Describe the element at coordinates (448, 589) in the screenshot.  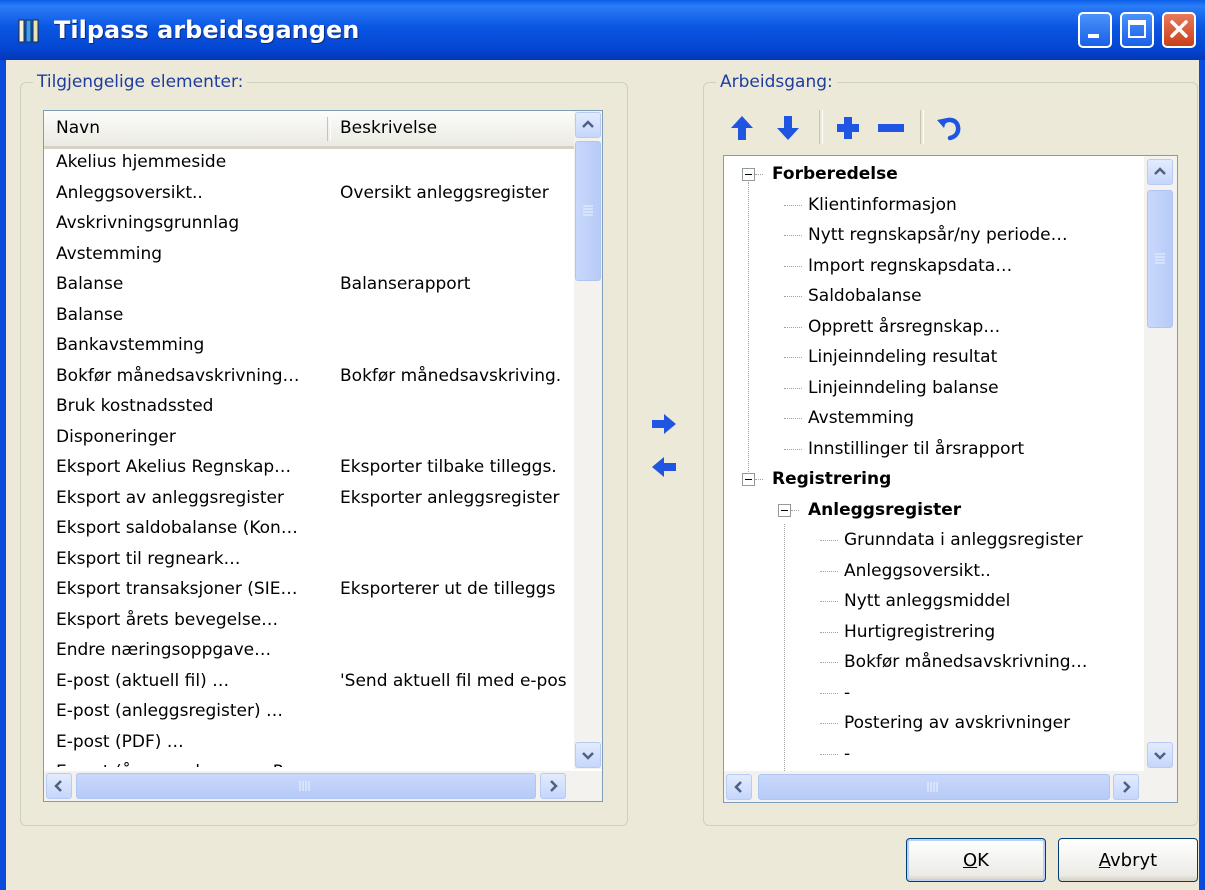
I see `list-item-description: Eksporterer ut de tilleggs` at that location.